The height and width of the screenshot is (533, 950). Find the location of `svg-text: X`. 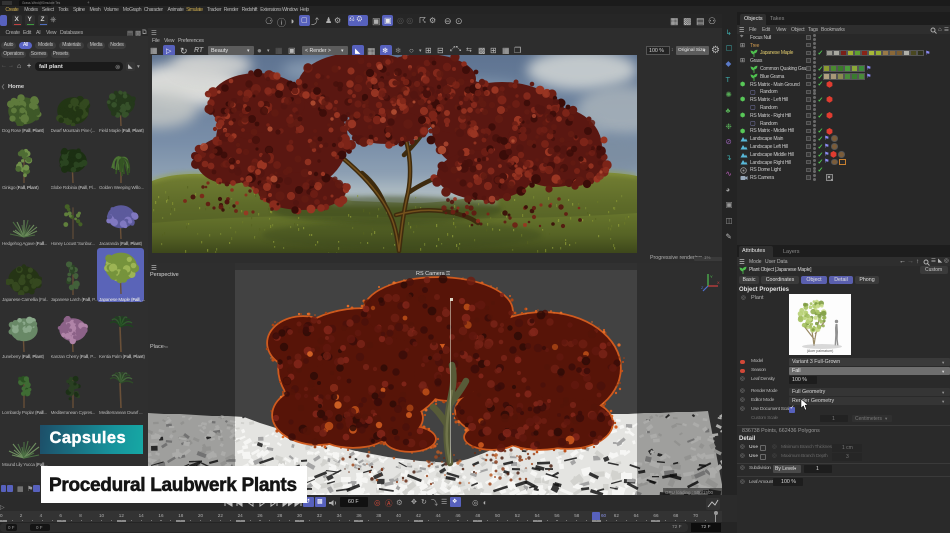

svg-text: X is located at coordinates (718, 282).